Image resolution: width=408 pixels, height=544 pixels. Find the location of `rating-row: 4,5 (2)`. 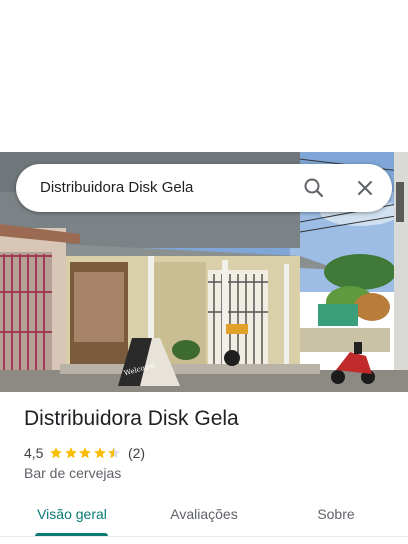

rating-row: 4,5 (2) is located at coordinates (84, 453).